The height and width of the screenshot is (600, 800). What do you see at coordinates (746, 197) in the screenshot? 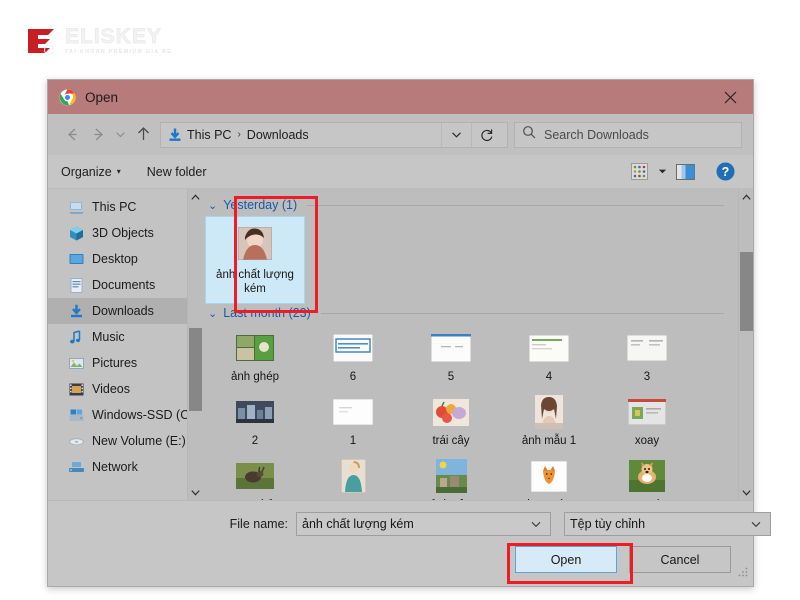
I see `file-scroll-up-icon` at bounding box center [746, 197].